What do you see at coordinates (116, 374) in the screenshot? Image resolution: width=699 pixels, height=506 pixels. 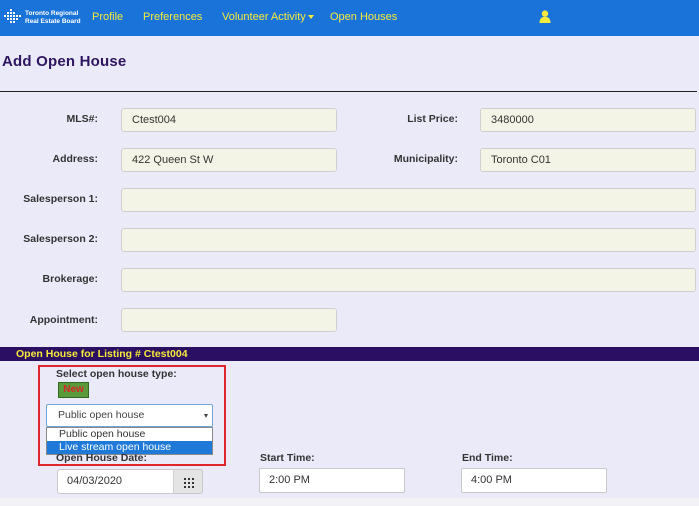 I see `open-house-type-label: Select open house type:` at bounding box center [116, 374].